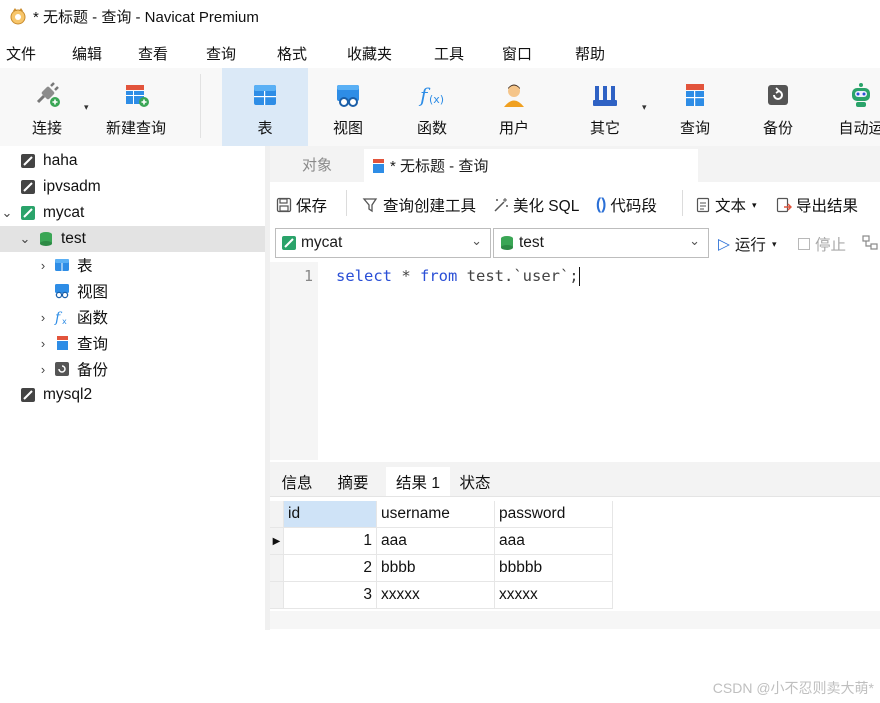 The height and width of the screenshot is (703, 880). I want to click on connect-dropdown-arrow-icon: ▾, so click(86, 107).